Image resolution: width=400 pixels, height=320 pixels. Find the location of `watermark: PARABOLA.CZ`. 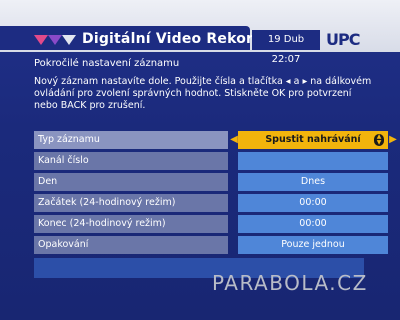

watermark: PARABOLA.CZ is located at coordinates (290, 283).